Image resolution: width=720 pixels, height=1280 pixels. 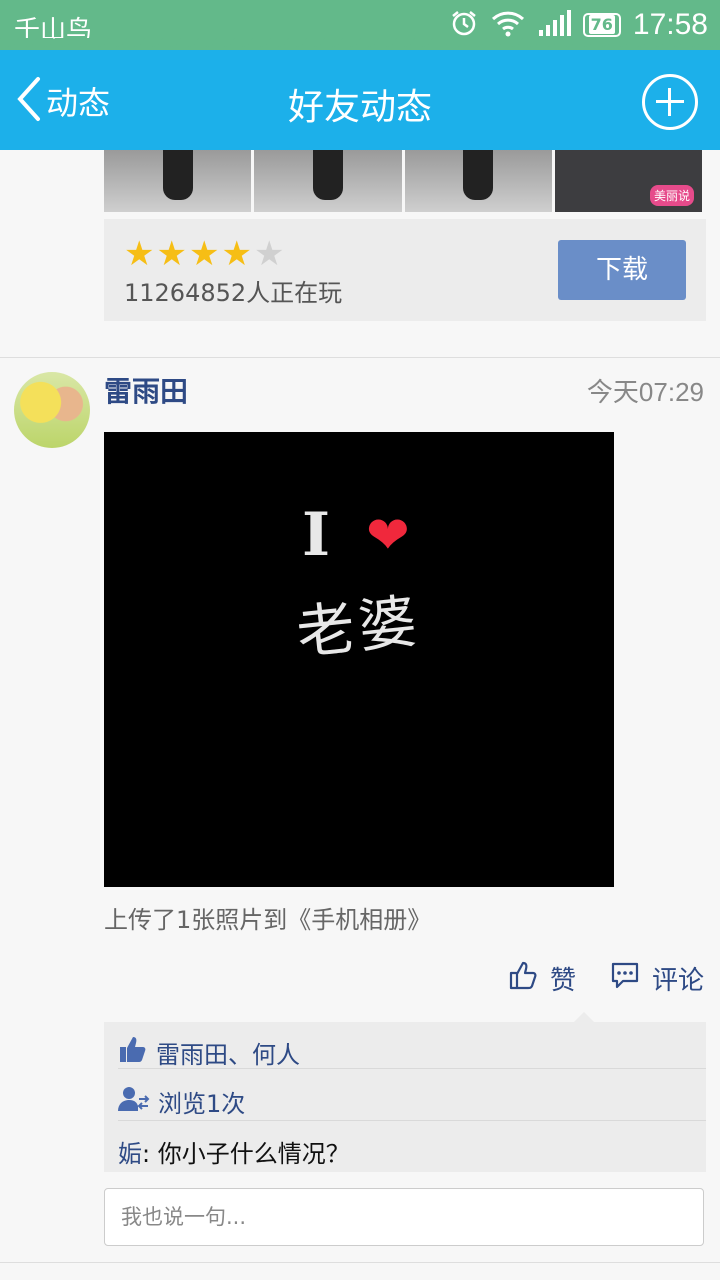 I want to click on star-empty-icon: ★, so click(x=269, y=254).